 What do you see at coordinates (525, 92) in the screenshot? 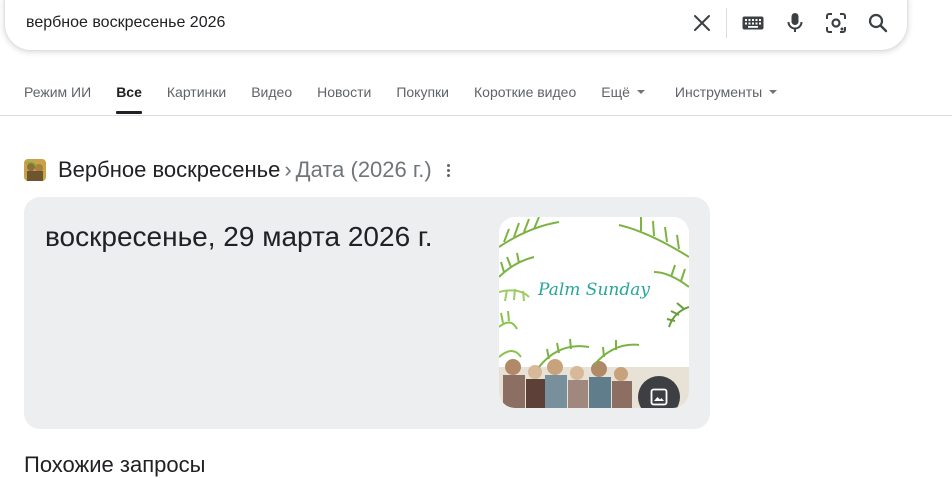
I see `tab-label: Короткие видео` at bounding box center [525, 92].